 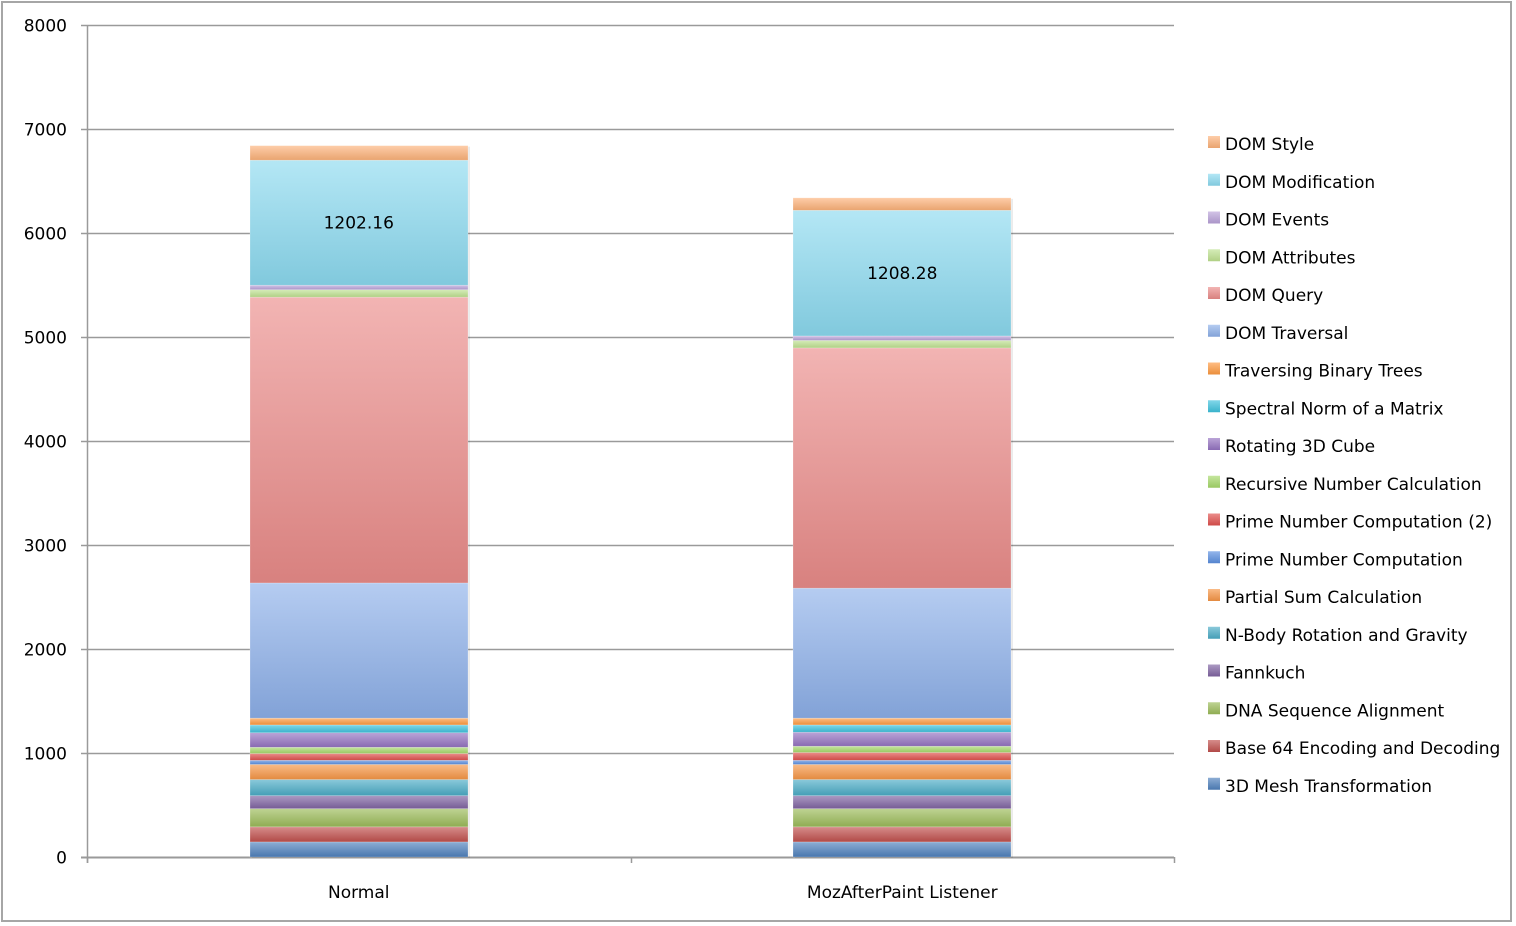 What do you see at coordinates (1286, 334) in the screenshot?
I see `legend-label: DOM Traversal` at bounding box center [1286, 334].